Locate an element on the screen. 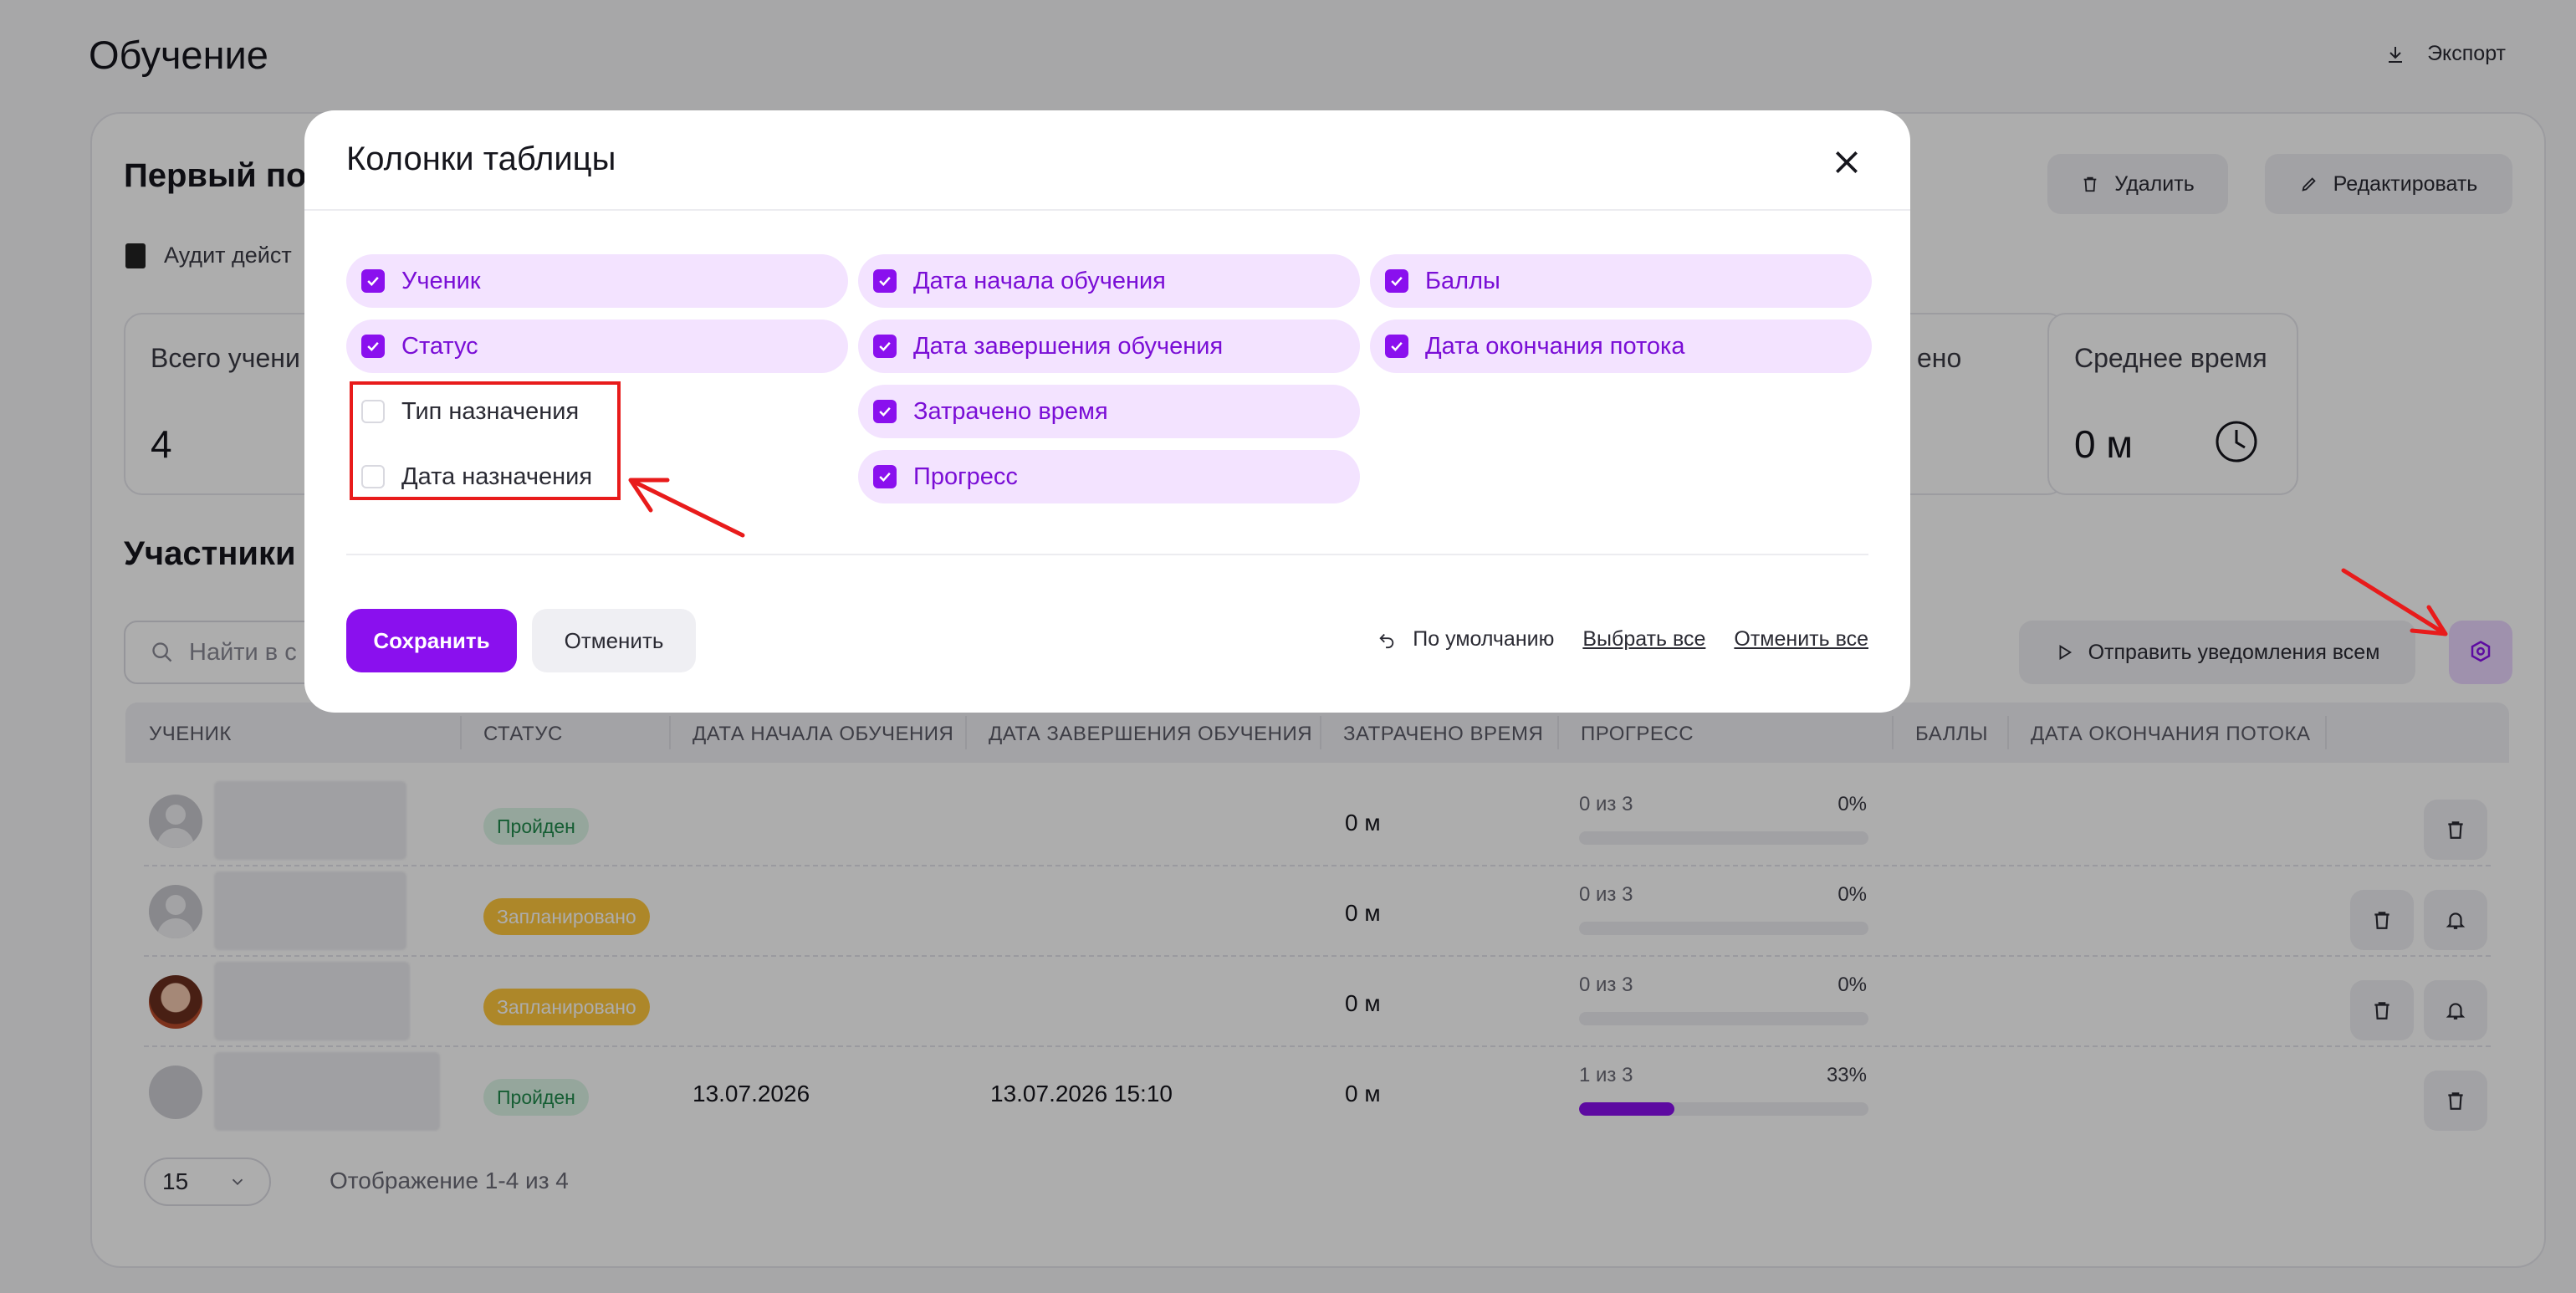 Image resolution: width=2576 pixels, height=1293 pixels. close-icon is located at coordinates (1846, 163).